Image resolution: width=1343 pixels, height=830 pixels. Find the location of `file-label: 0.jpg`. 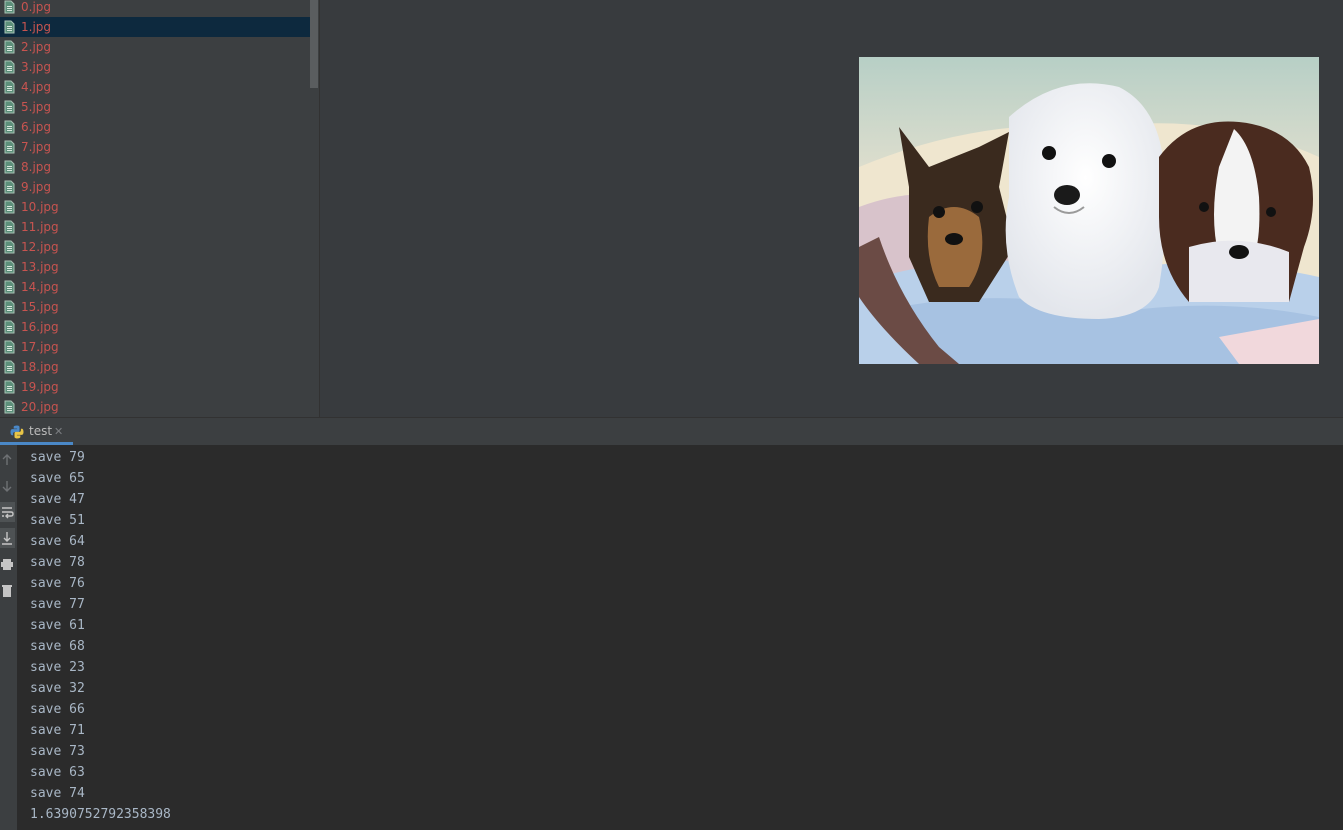

file-label: 0.jpg is located at coordinates (36, 7).